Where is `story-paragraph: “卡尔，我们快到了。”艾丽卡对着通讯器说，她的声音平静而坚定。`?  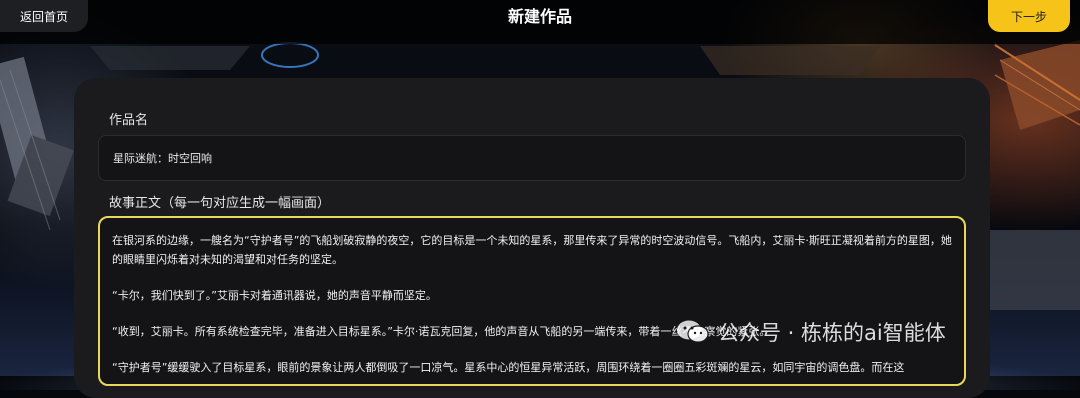
story-paragraph: “卡尔，我们快到了。”艾丽卡对着通讯器说，她的声音平静而坚定。 is located at coordinates (274, 295).